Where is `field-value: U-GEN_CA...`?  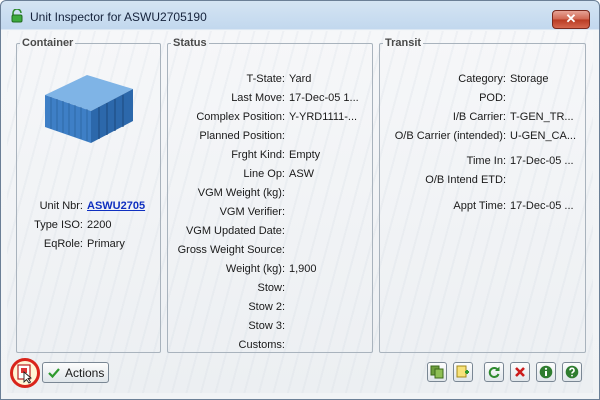
field-value: U-GEN_CA... is located at coordinates (543, 136).